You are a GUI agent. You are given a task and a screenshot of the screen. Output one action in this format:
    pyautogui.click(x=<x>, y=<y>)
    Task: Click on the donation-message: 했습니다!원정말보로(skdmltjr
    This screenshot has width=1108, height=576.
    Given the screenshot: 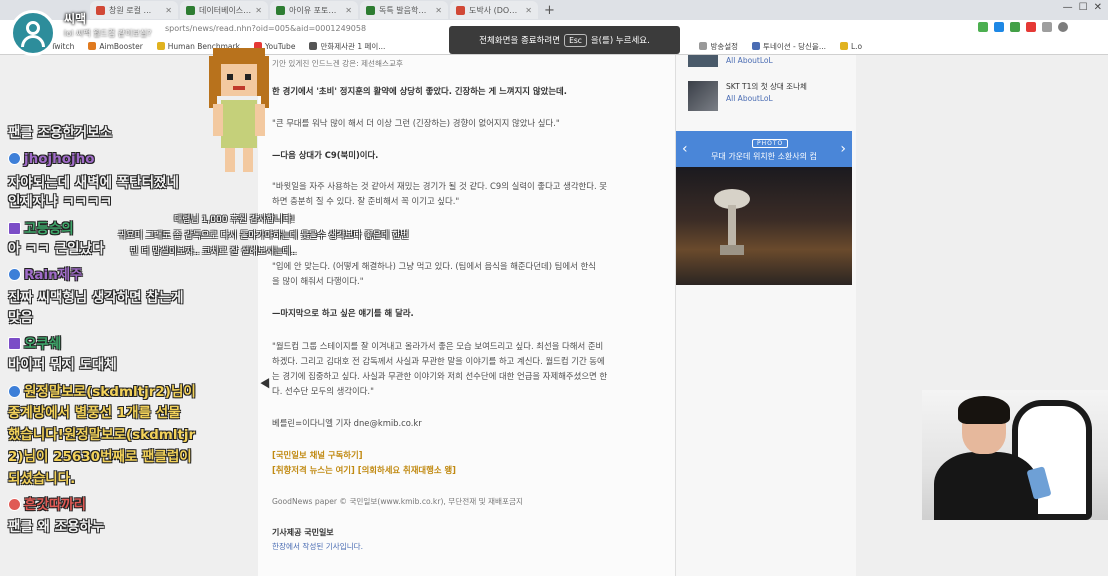 What is the action you would take?
    pyautogui.click(x=102, y=435)
    